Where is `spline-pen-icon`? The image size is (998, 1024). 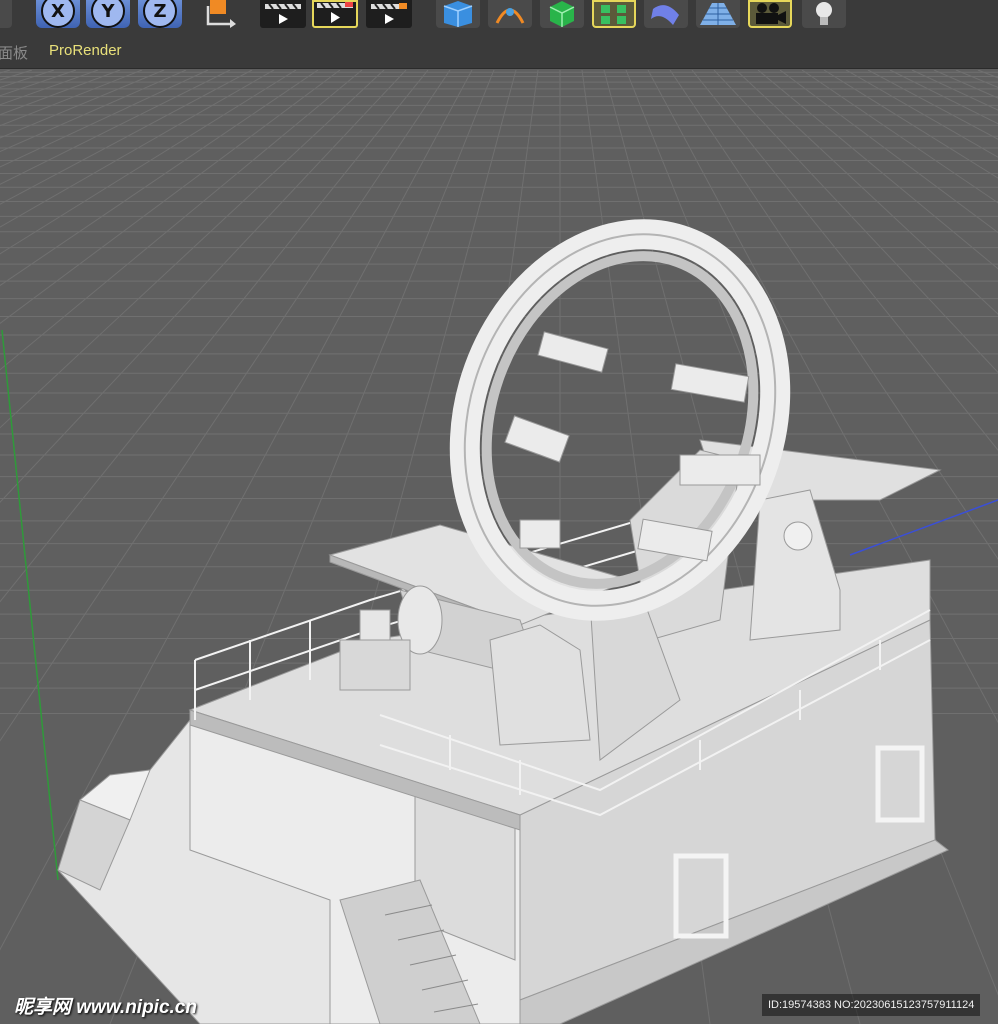
spline-pen-icon is located at coordinates (510, 16).